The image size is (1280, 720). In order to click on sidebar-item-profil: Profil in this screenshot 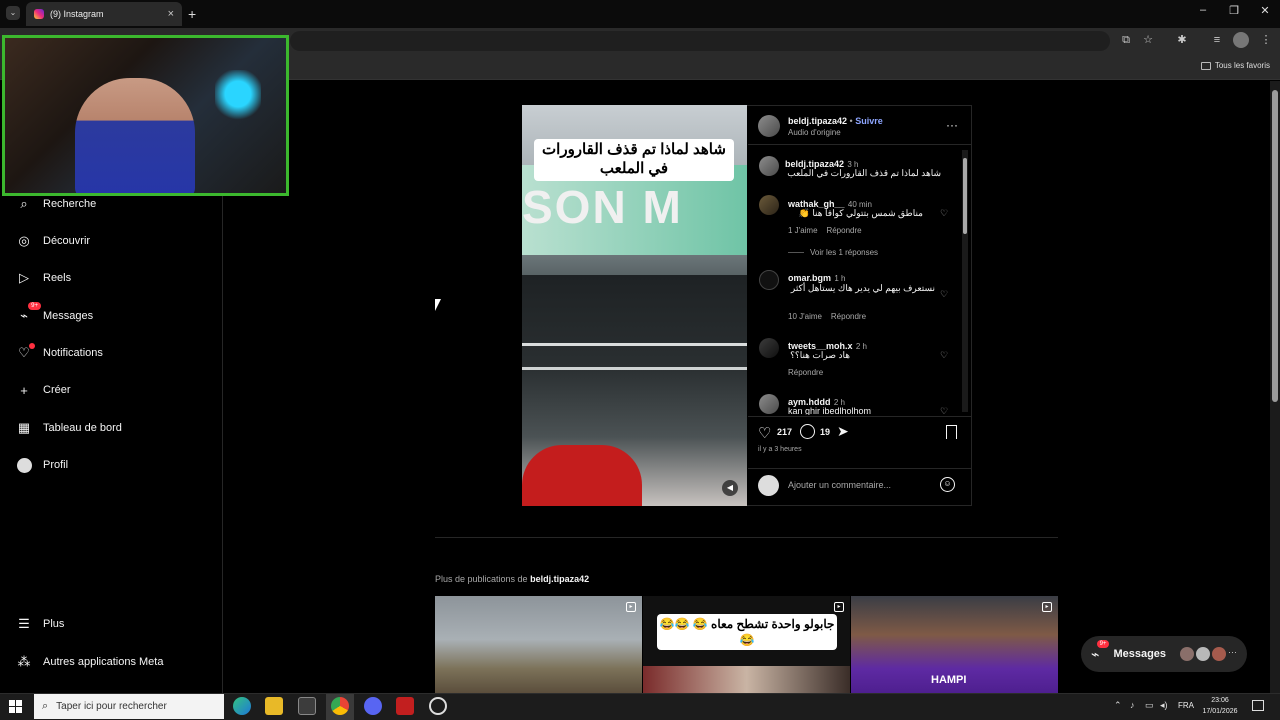, I will do `click(42, 465)`.